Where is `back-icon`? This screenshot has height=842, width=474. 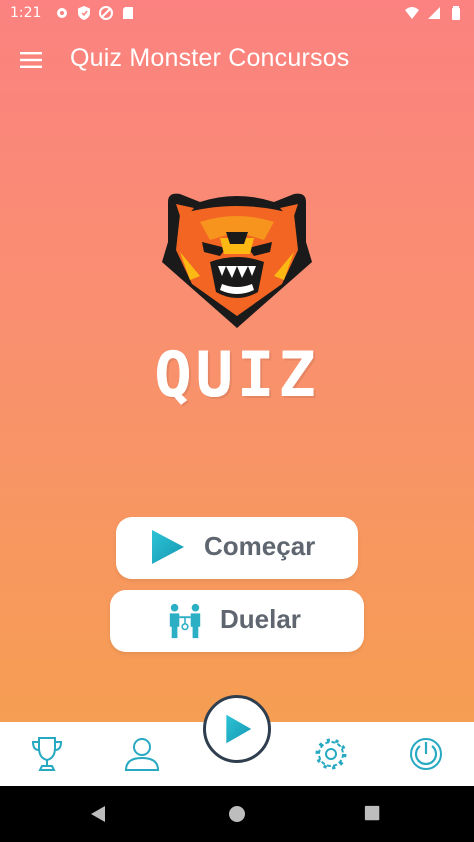 back-icon is located at coordinates (99, 814).